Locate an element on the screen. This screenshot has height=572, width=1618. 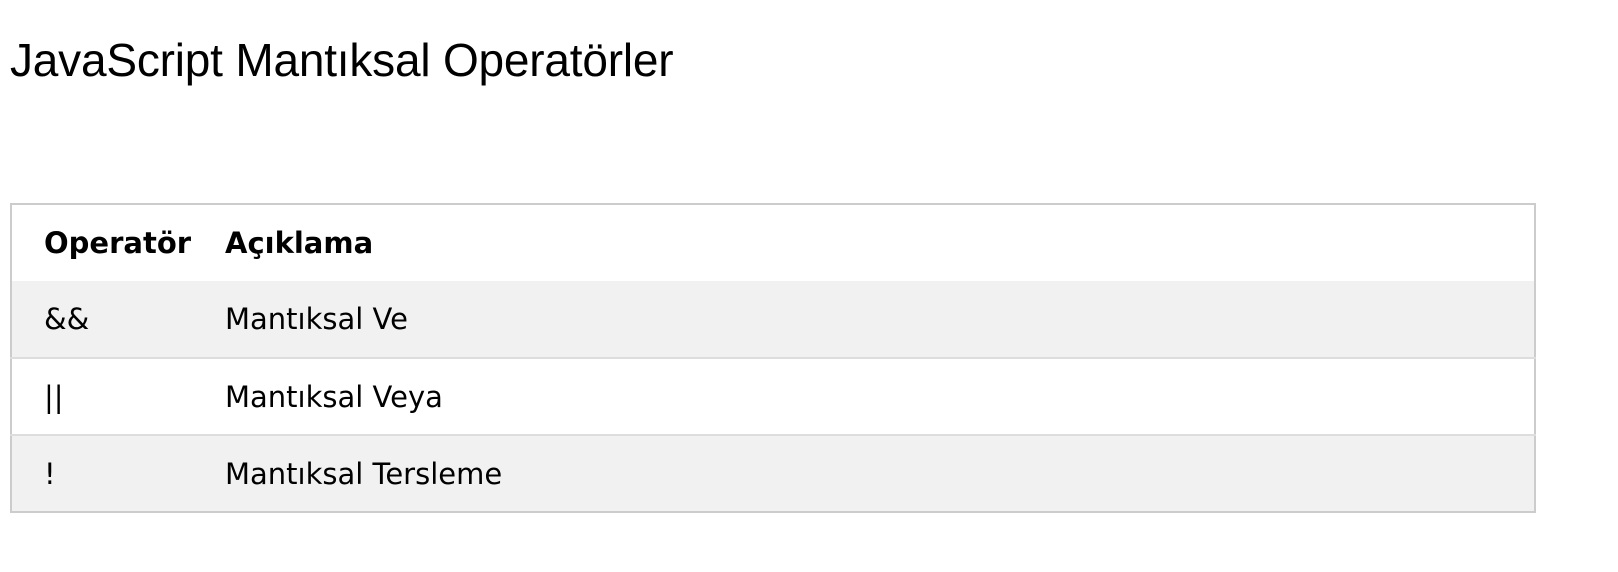
column-header-operator: Operatör is located at coordinates (118, 243).